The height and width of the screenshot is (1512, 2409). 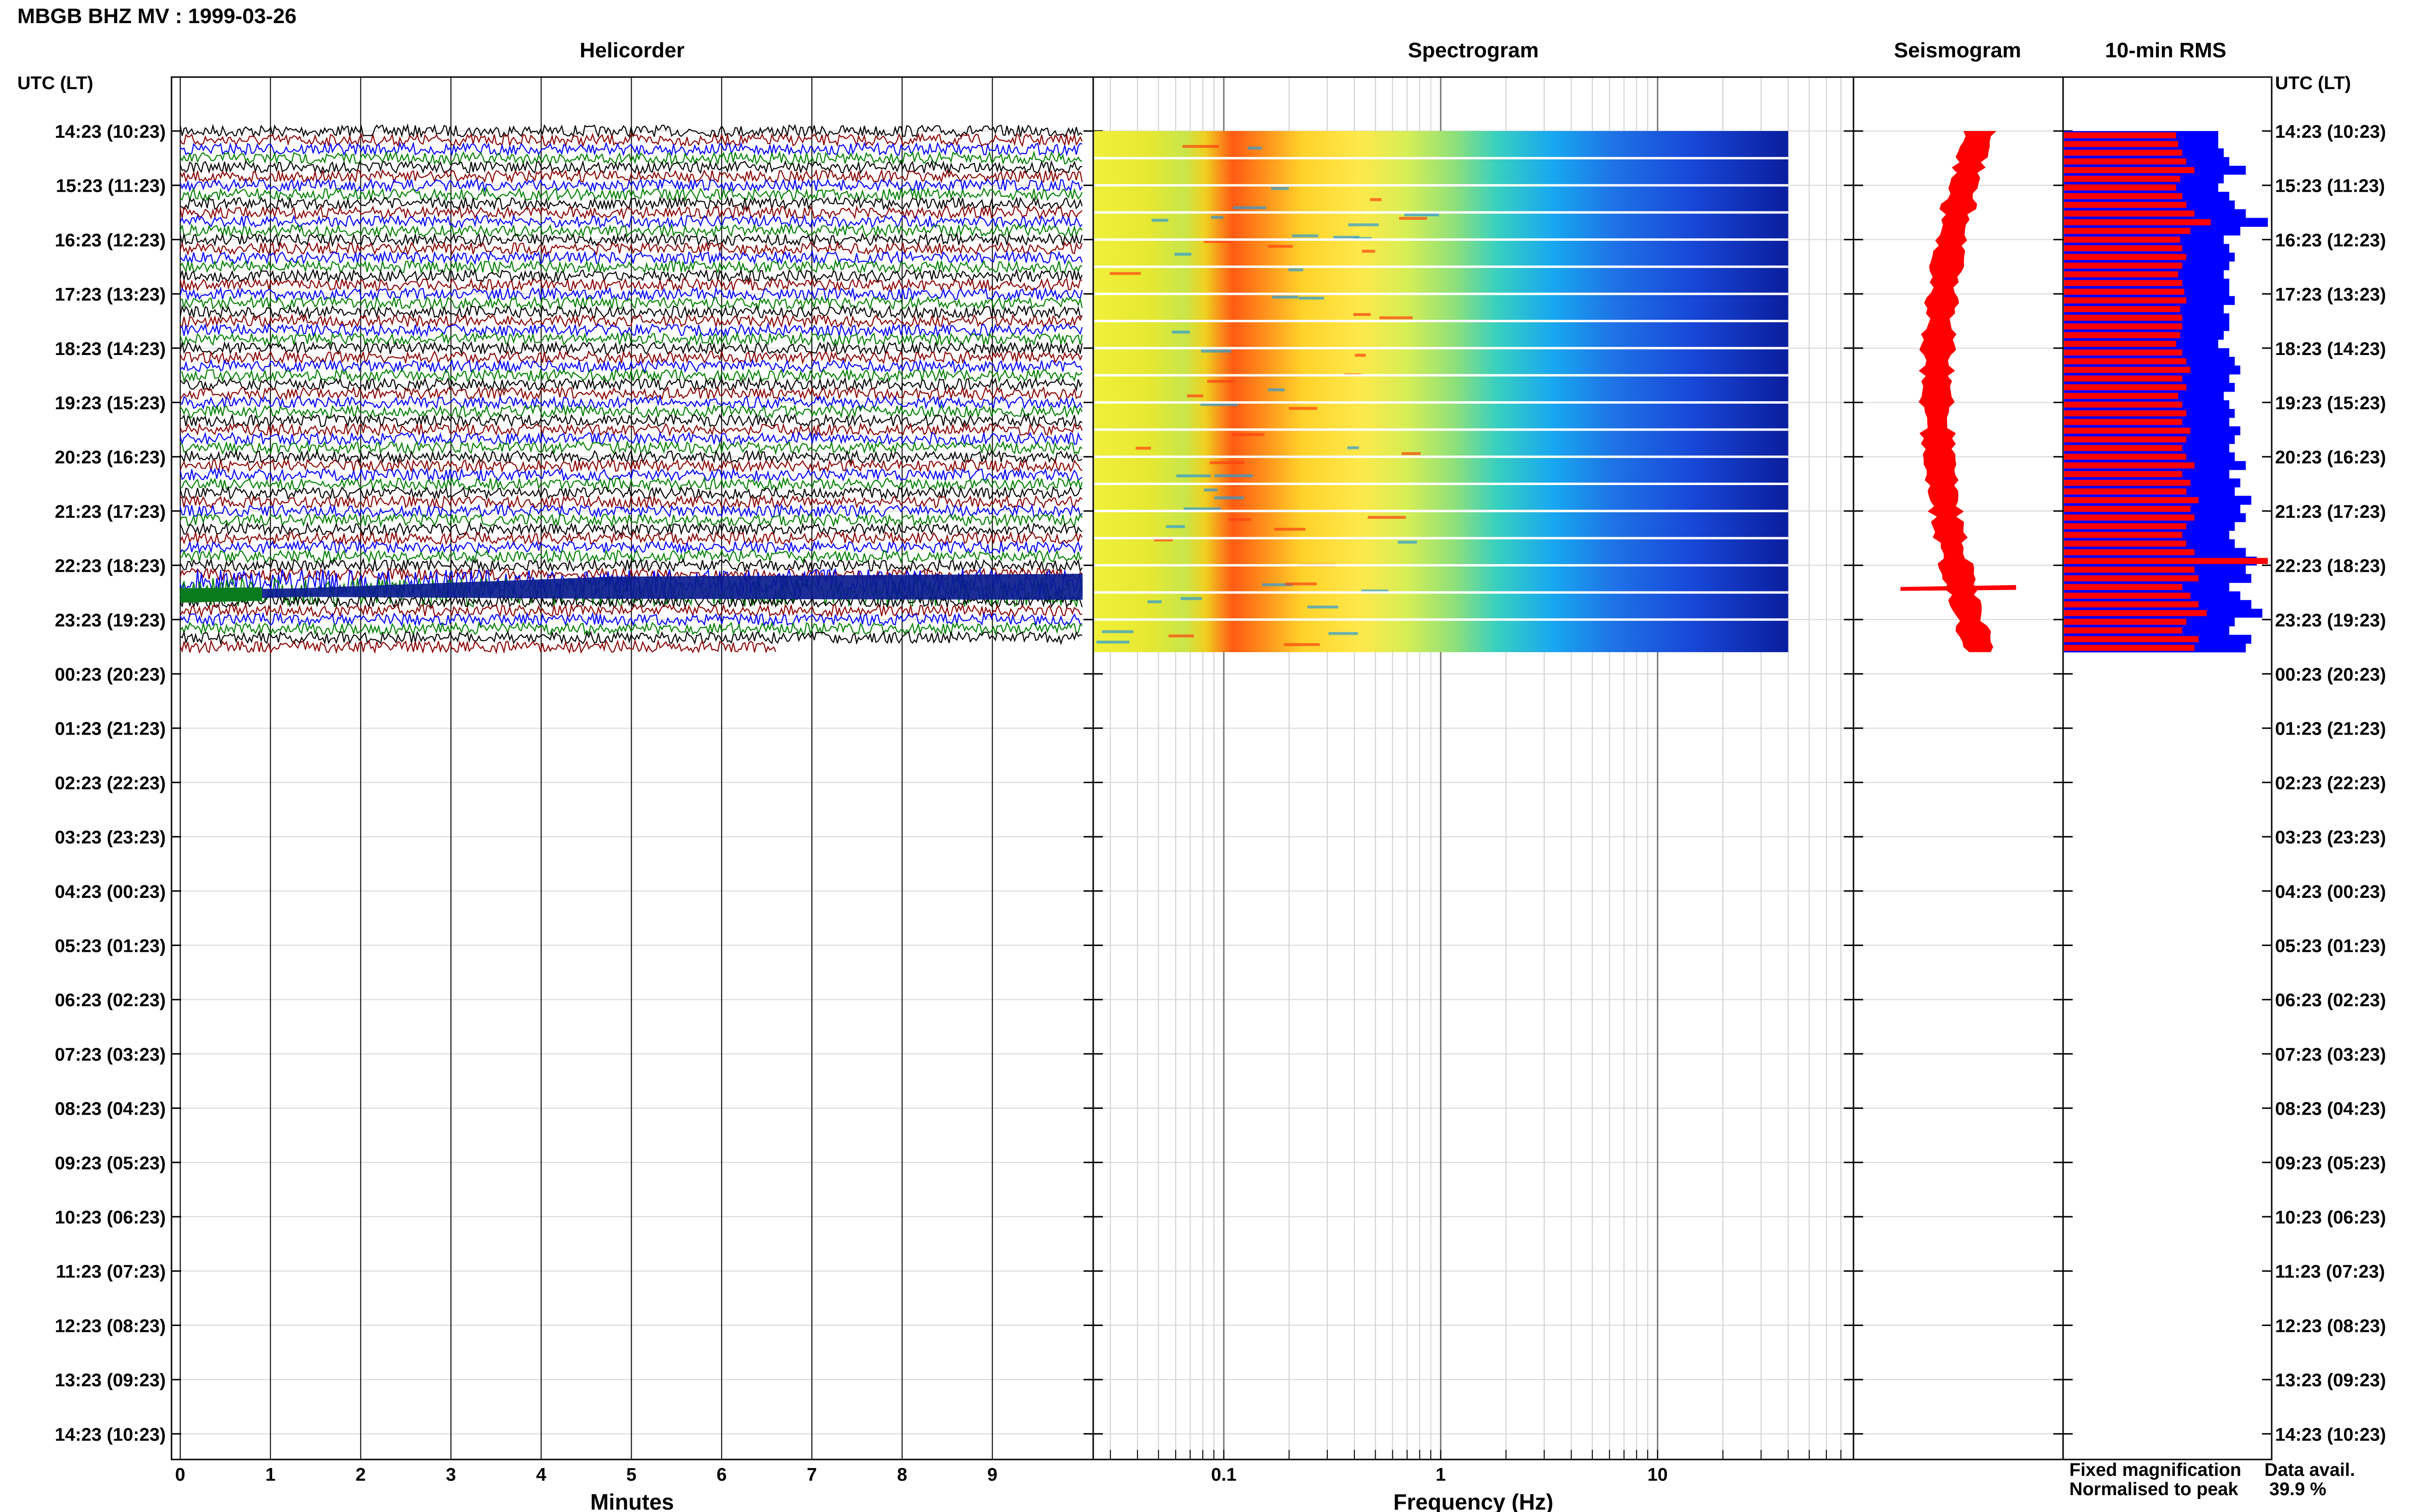 I want to click on event-onset, so click(x=221, y=595).